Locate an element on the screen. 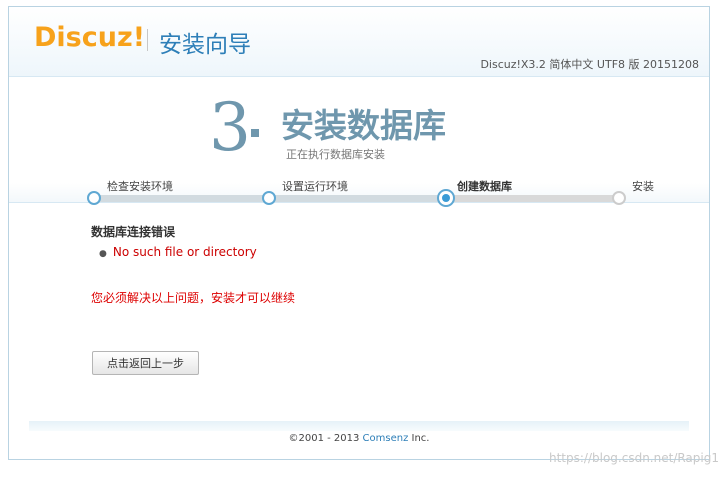  error-item: ● No such file or directory is located at coordinates (178, 252).